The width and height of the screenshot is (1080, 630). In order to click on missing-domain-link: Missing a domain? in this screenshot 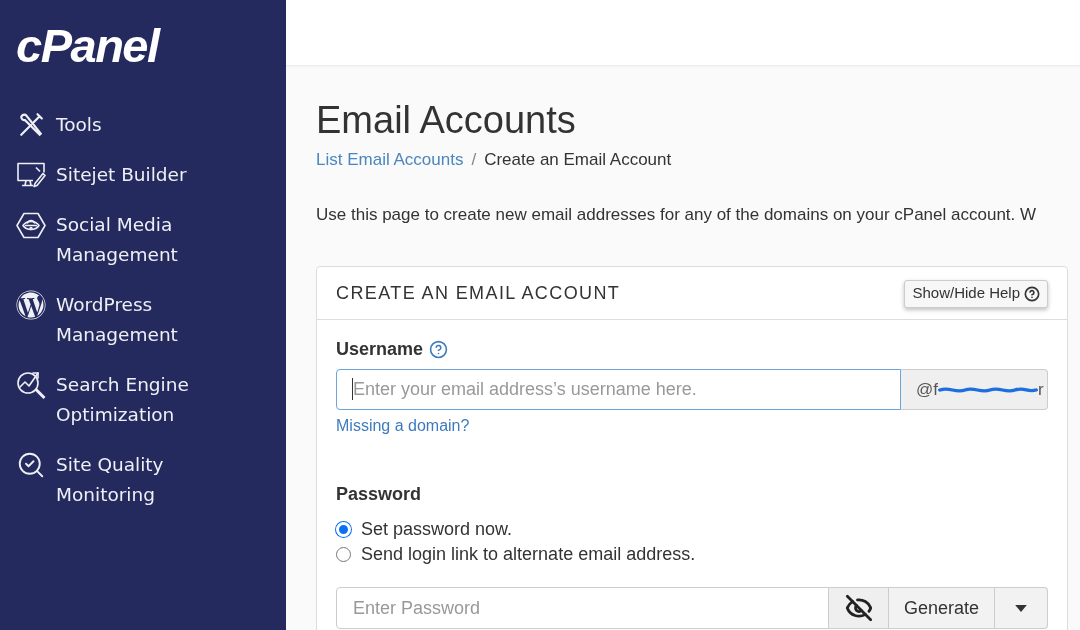, I will do `click(403, 426)`.